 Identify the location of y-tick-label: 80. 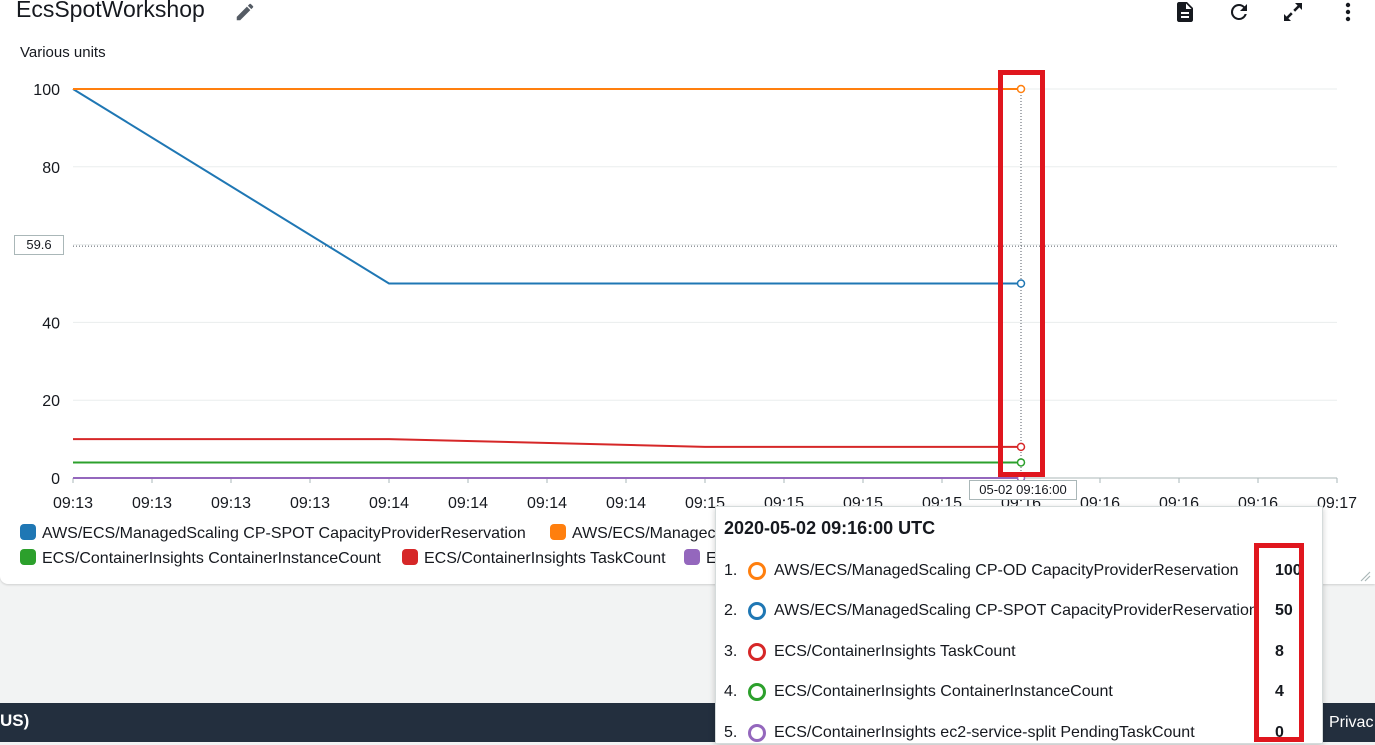
(51, 168).